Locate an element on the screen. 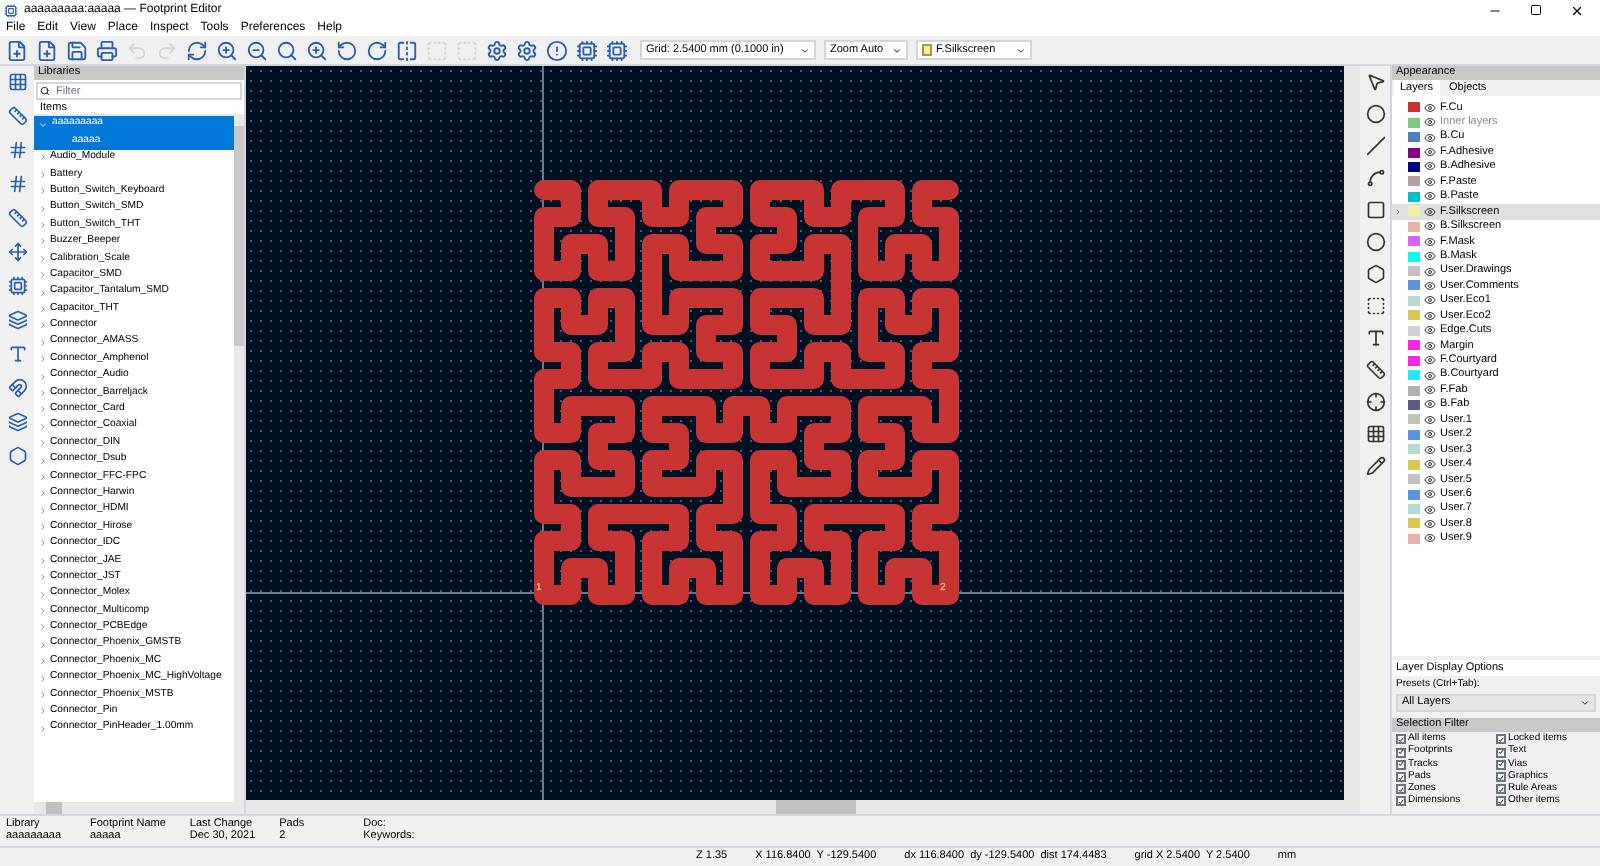  zone-icon is located at coordinates (1375, 306).